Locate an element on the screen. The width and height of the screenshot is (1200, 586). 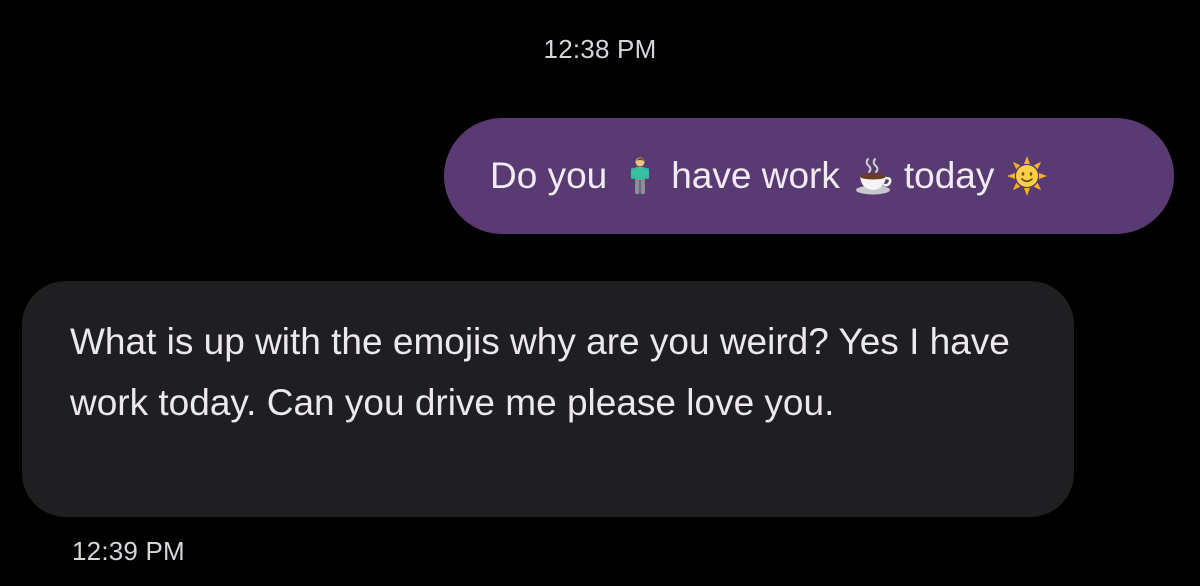
sent-message-bubble: Do you have work today is located at coordinates (809, 176).